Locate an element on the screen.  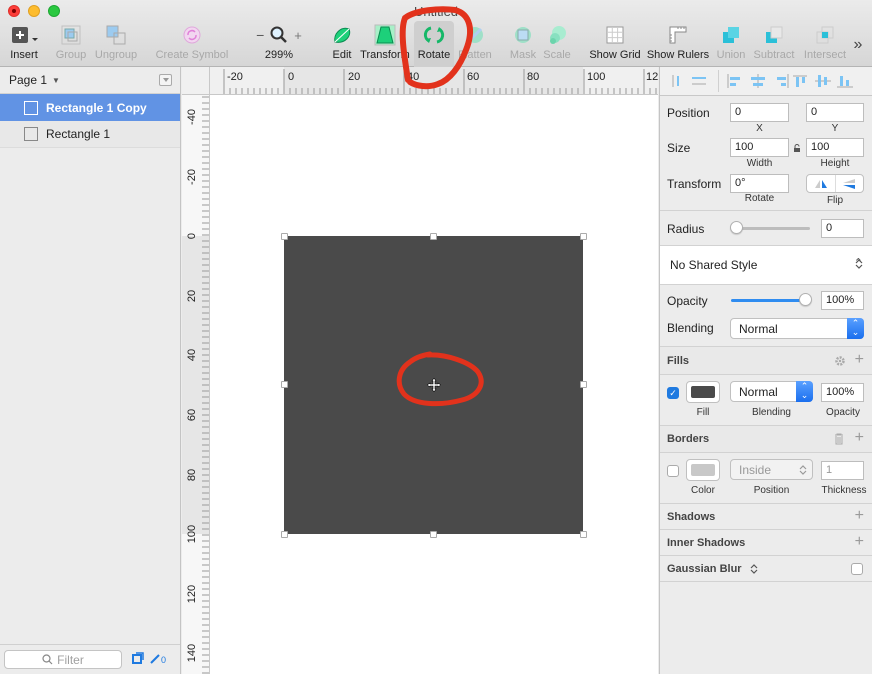
flip-horizontal-icon is located at coordinates (820, 183).